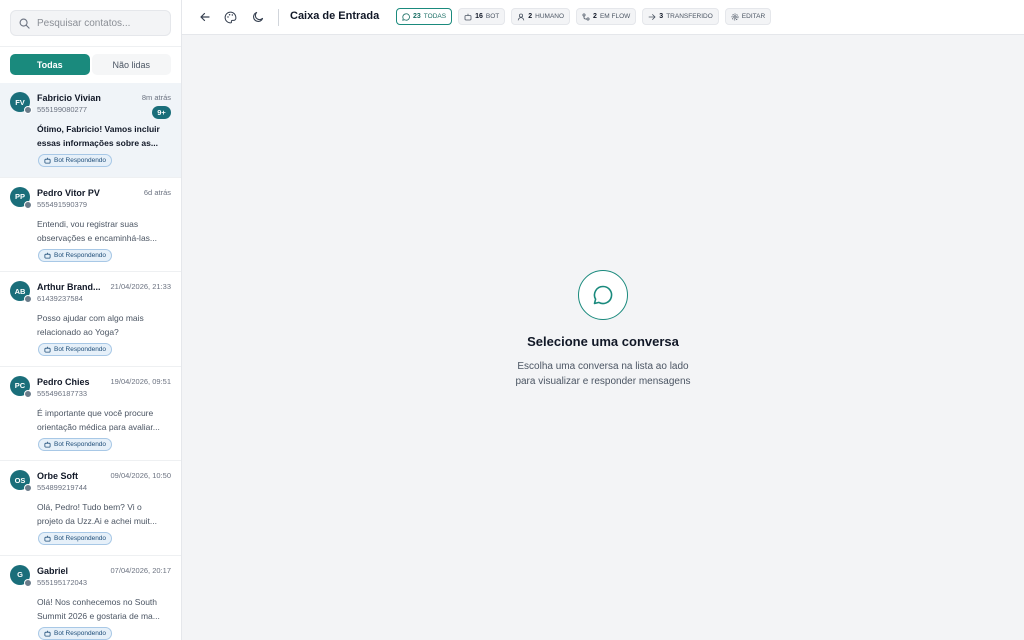 The width and height of the screenshot is (1024, 640). Describe the element at coordinates (603, 341) in the screenshot. I see `empty-state-title: Selecione uma conversa` at that location.